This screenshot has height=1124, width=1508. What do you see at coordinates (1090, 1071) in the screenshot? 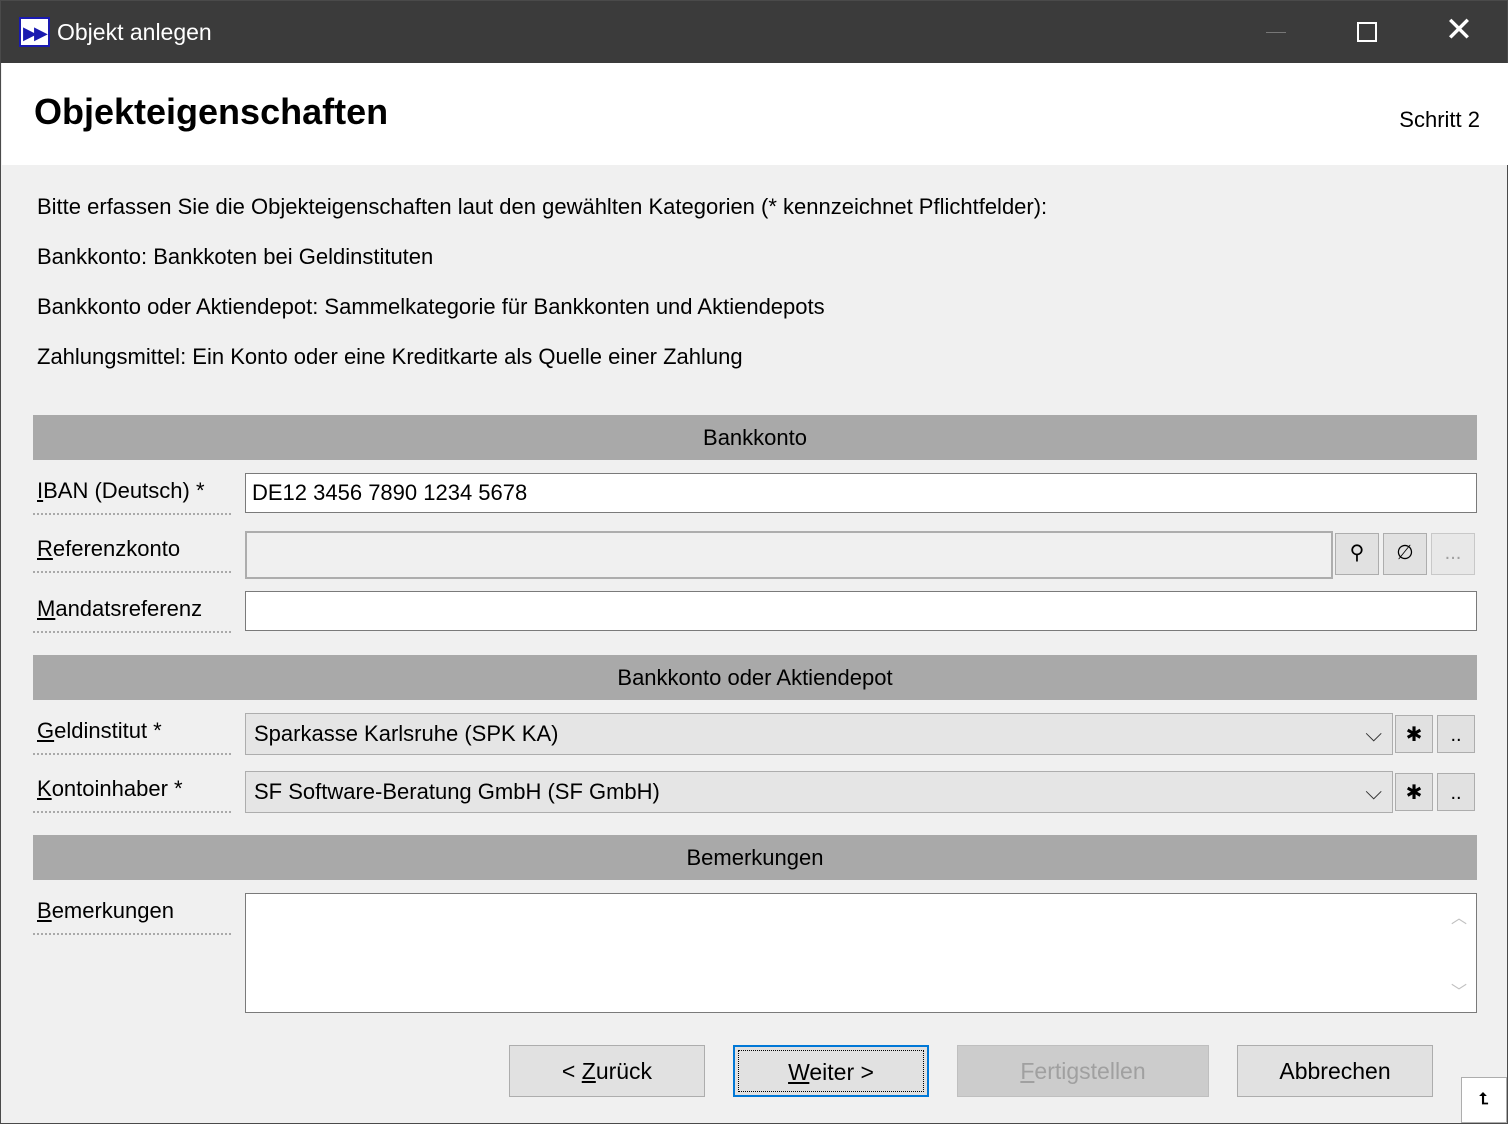
I see `finish-label: ertigstellen` at bounding box center [1090, 1071].